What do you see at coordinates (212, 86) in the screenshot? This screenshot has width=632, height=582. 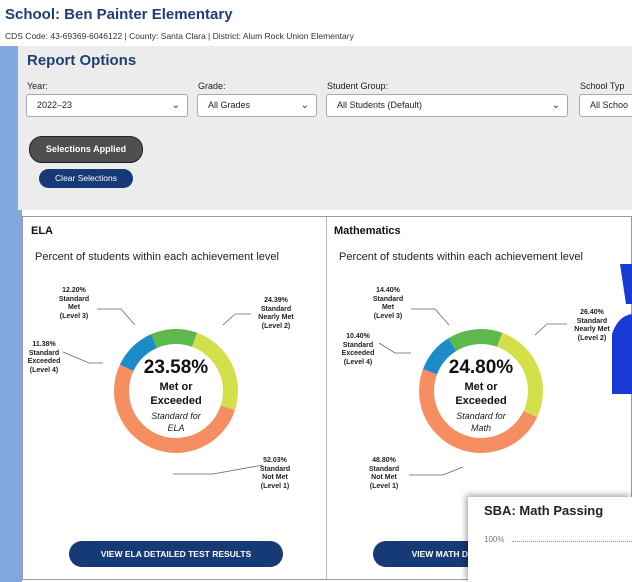 I see `grade-label: Grade:` at bounding box center [212, 86].